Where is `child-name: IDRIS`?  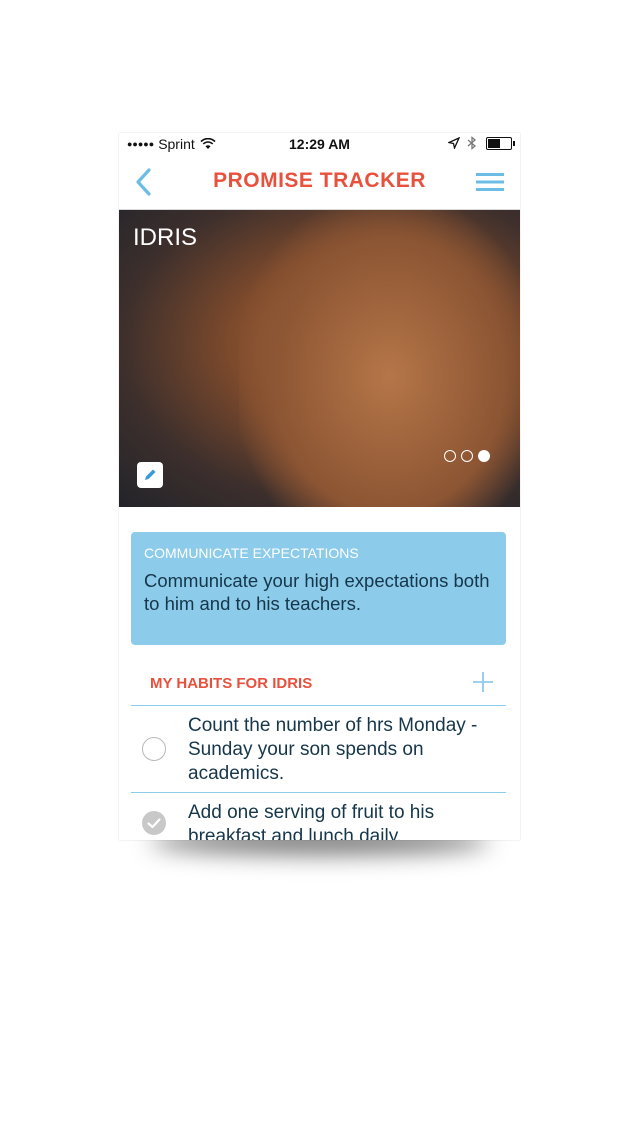 child-name: IDRIS is located at coordinates (165, 237).